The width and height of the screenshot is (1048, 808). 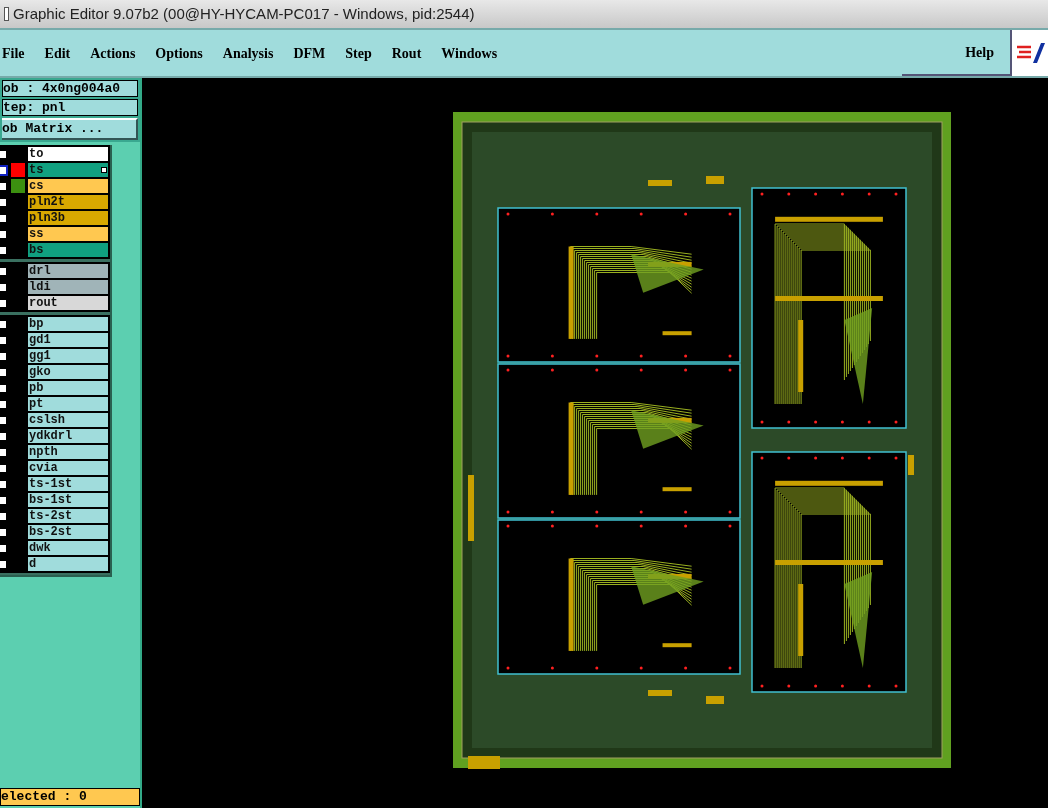 What do you see at coordinates (68, 287) in the screenshot?
I see `layer-name: ldi` at bounding box center [68, 287].